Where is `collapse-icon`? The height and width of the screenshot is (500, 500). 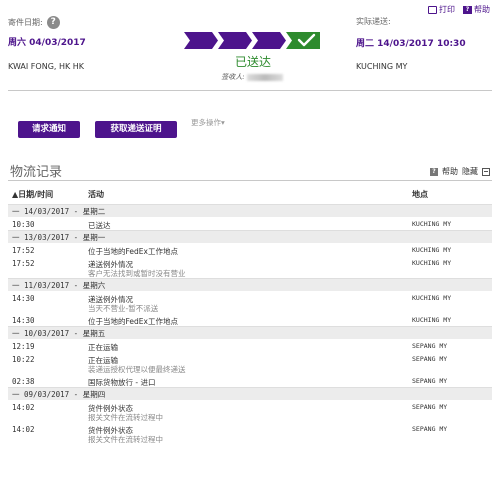
collapse-icon is located at coordinates (486, 171).